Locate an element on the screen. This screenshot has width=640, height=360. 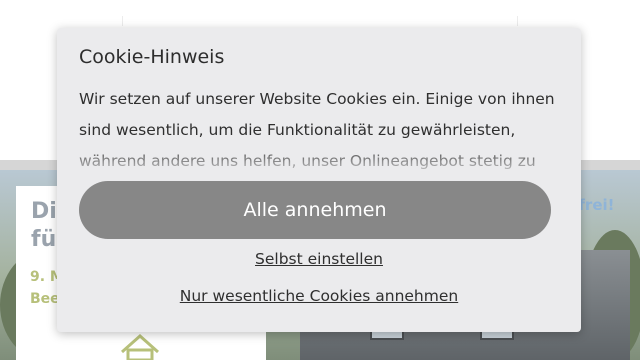
accept-essential-only-link: Nur wesentliche Cookies annehmen is located at coordinates (319, 296).